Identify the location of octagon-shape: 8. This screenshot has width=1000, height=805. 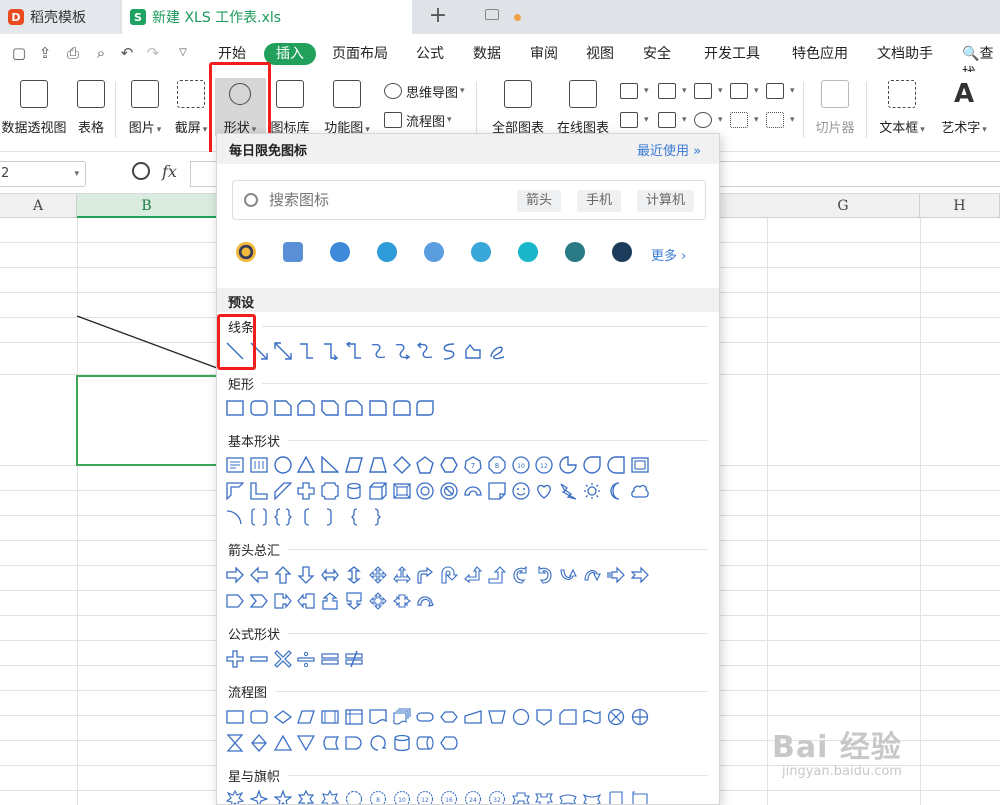
(497, 465).